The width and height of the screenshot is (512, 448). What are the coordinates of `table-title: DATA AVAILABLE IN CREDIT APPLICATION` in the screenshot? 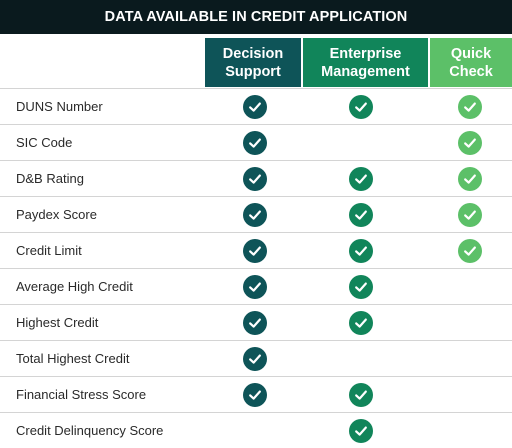 It's located at (256, 17).